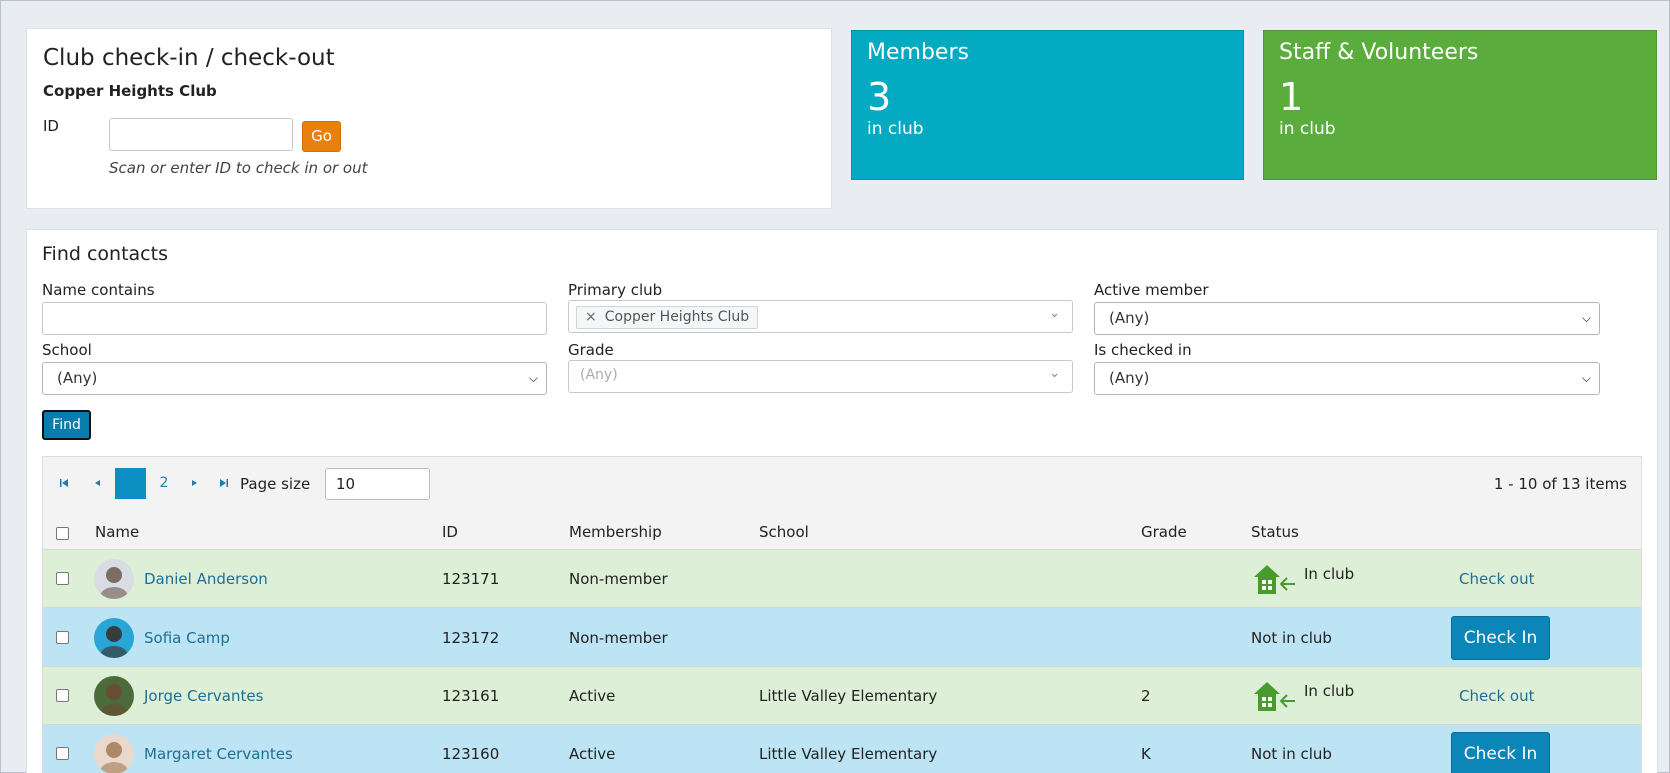  I want to click on page-2-button: 2, so click(164, 483).